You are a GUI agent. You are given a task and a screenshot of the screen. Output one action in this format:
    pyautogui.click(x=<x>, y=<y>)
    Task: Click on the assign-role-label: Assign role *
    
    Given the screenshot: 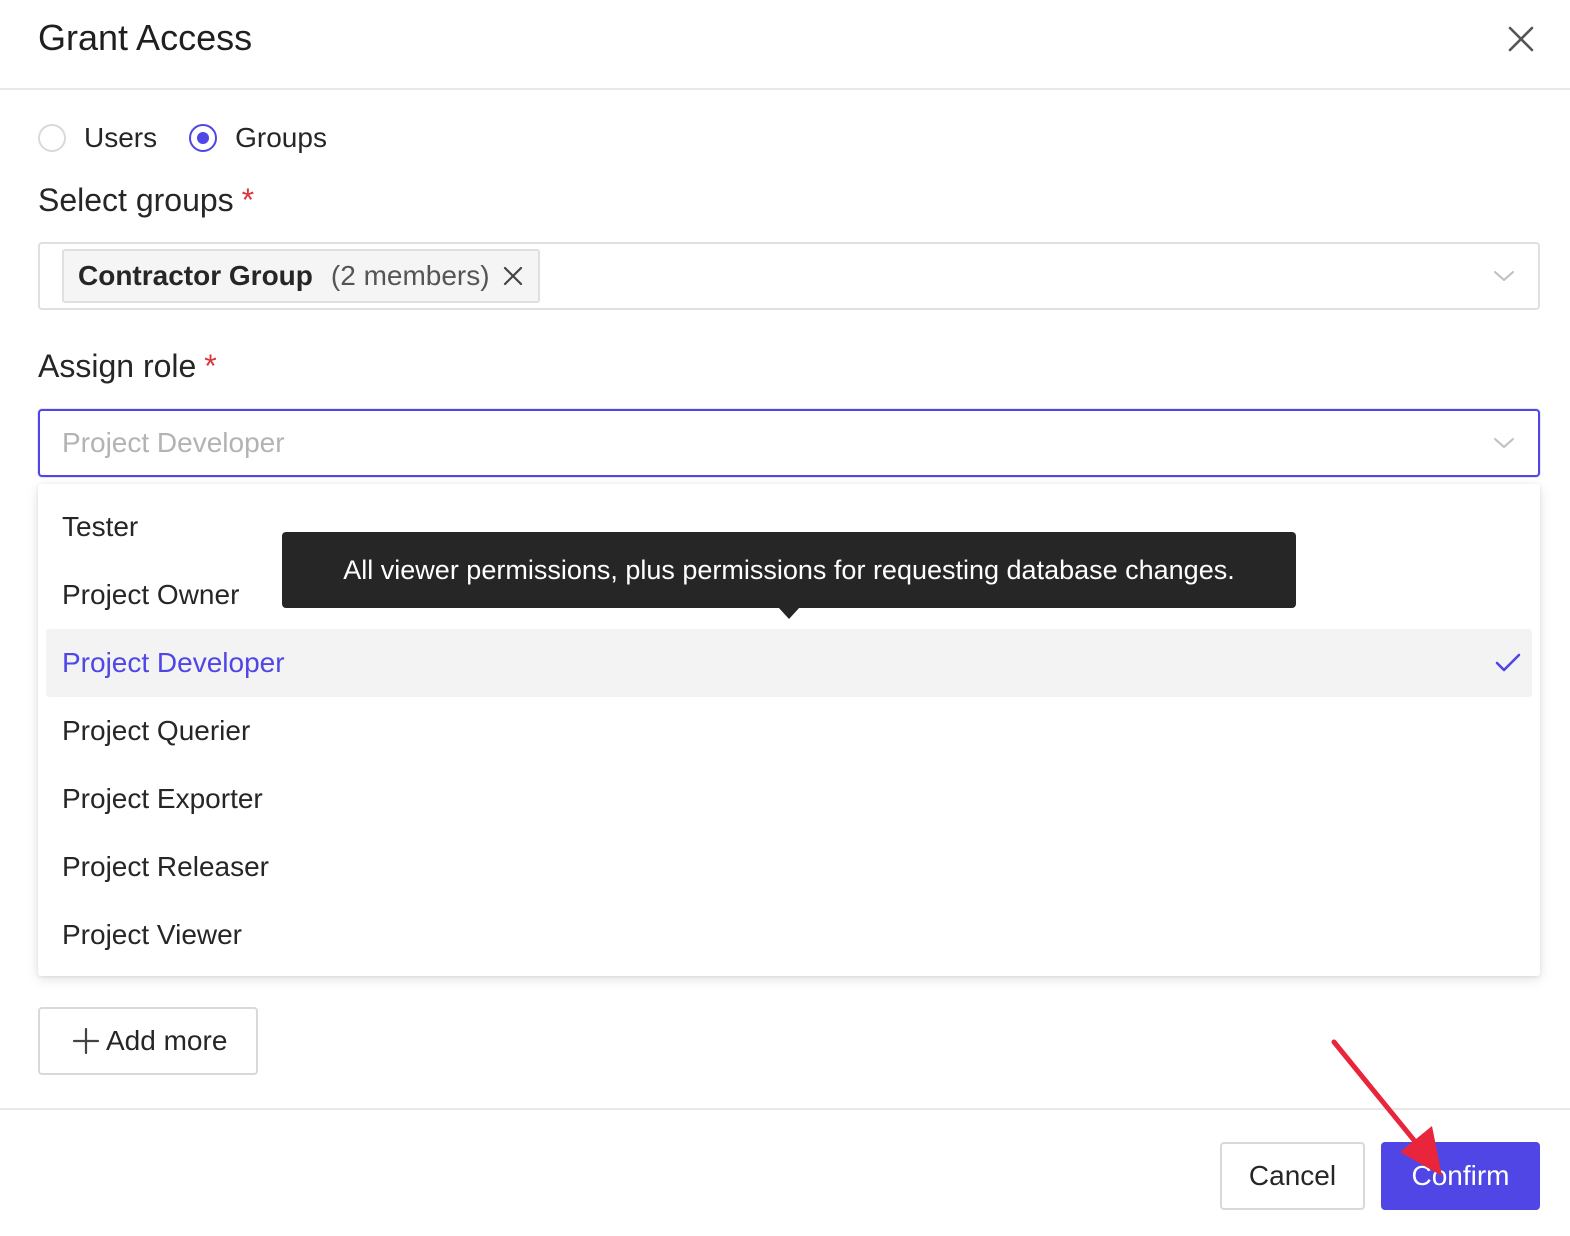 What is the action you would take?
    pyautogui.click(x=127, y=366)
    